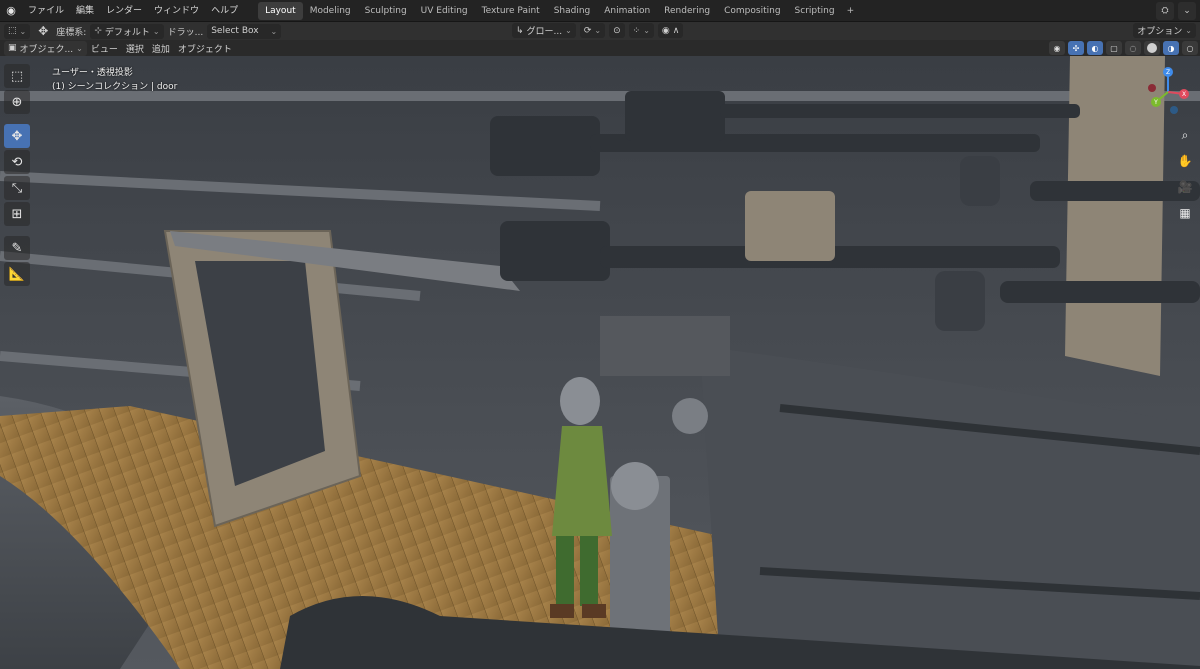  What do you see at coordinates (444, 11) in the screenshot?
I see `tab-uv-editing: UV Editing` at bounding box center [444, 11].